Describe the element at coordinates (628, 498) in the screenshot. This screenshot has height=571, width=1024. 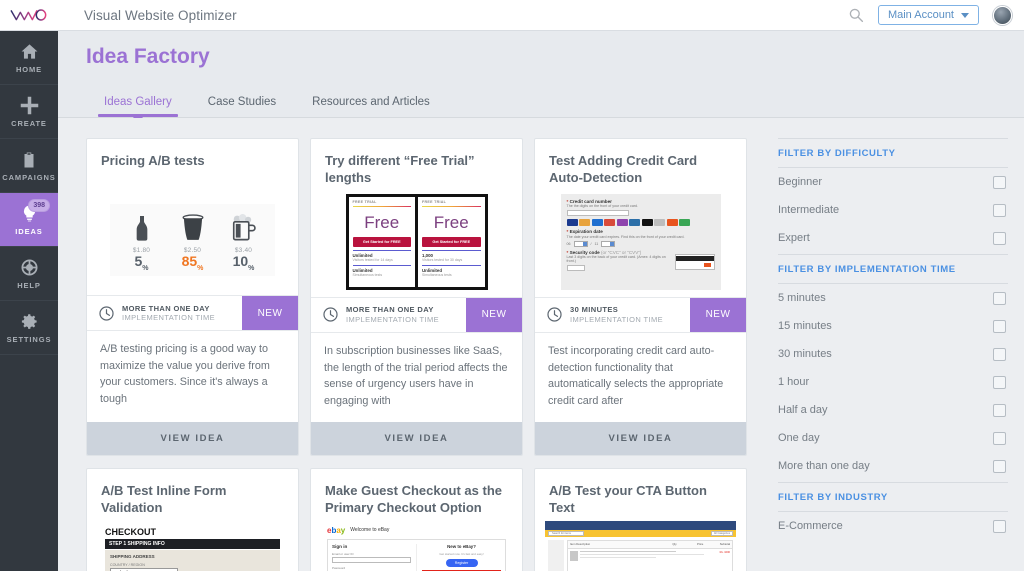
I see `card-title: A/B Test your CTA Button Text` at that location.